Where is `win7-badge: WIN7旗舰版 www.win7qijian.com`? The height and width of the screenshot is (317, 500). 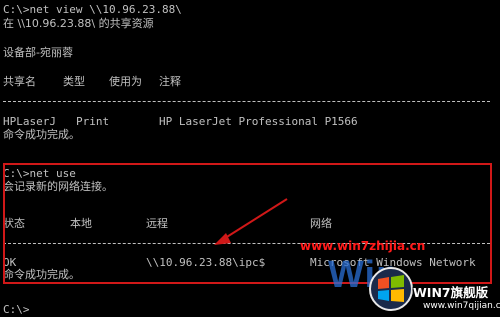
win7-badge: WIN7旗舰版 www.win7qijian.com is located at coordinates (434, 290).